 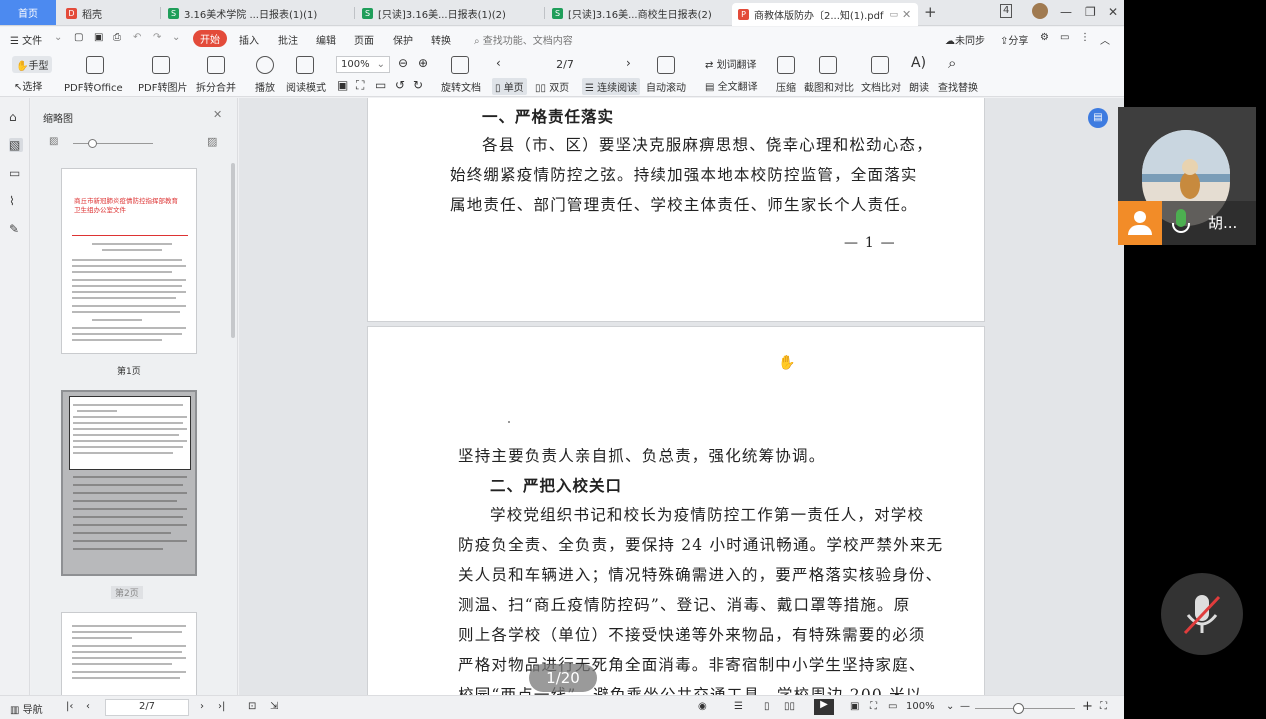 I want to click on play-button: 播放, so click(x=265, y=86).